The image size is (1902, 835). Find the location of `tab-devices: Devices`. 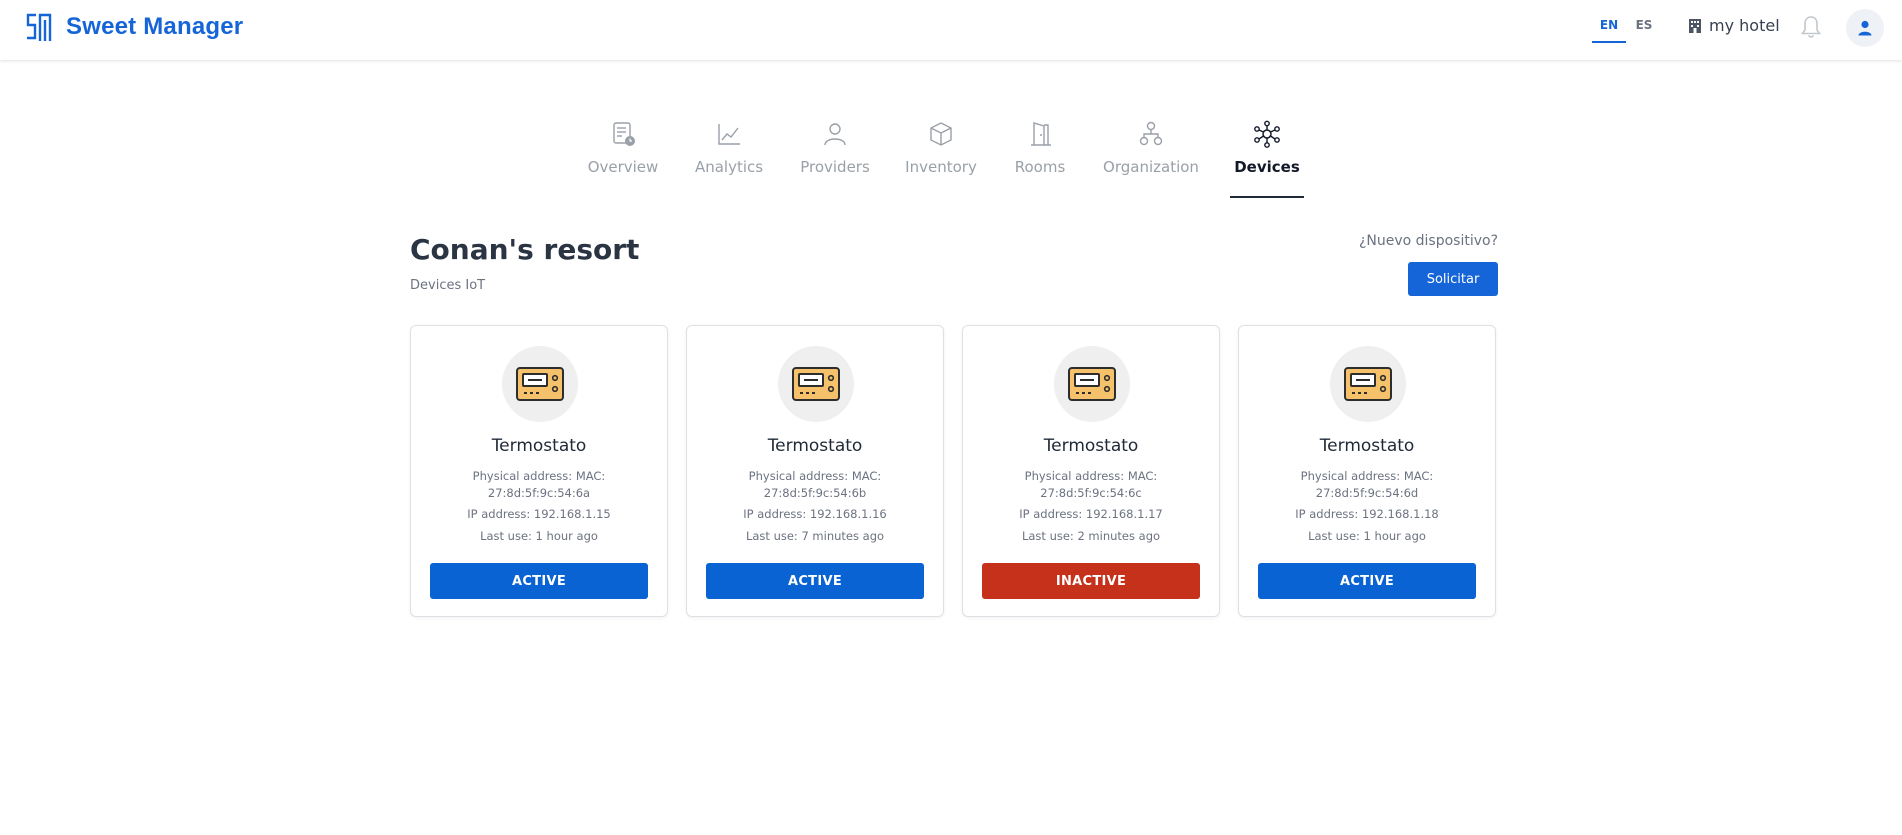

tab-devices: Devices is located at coordinates (1267, 148).